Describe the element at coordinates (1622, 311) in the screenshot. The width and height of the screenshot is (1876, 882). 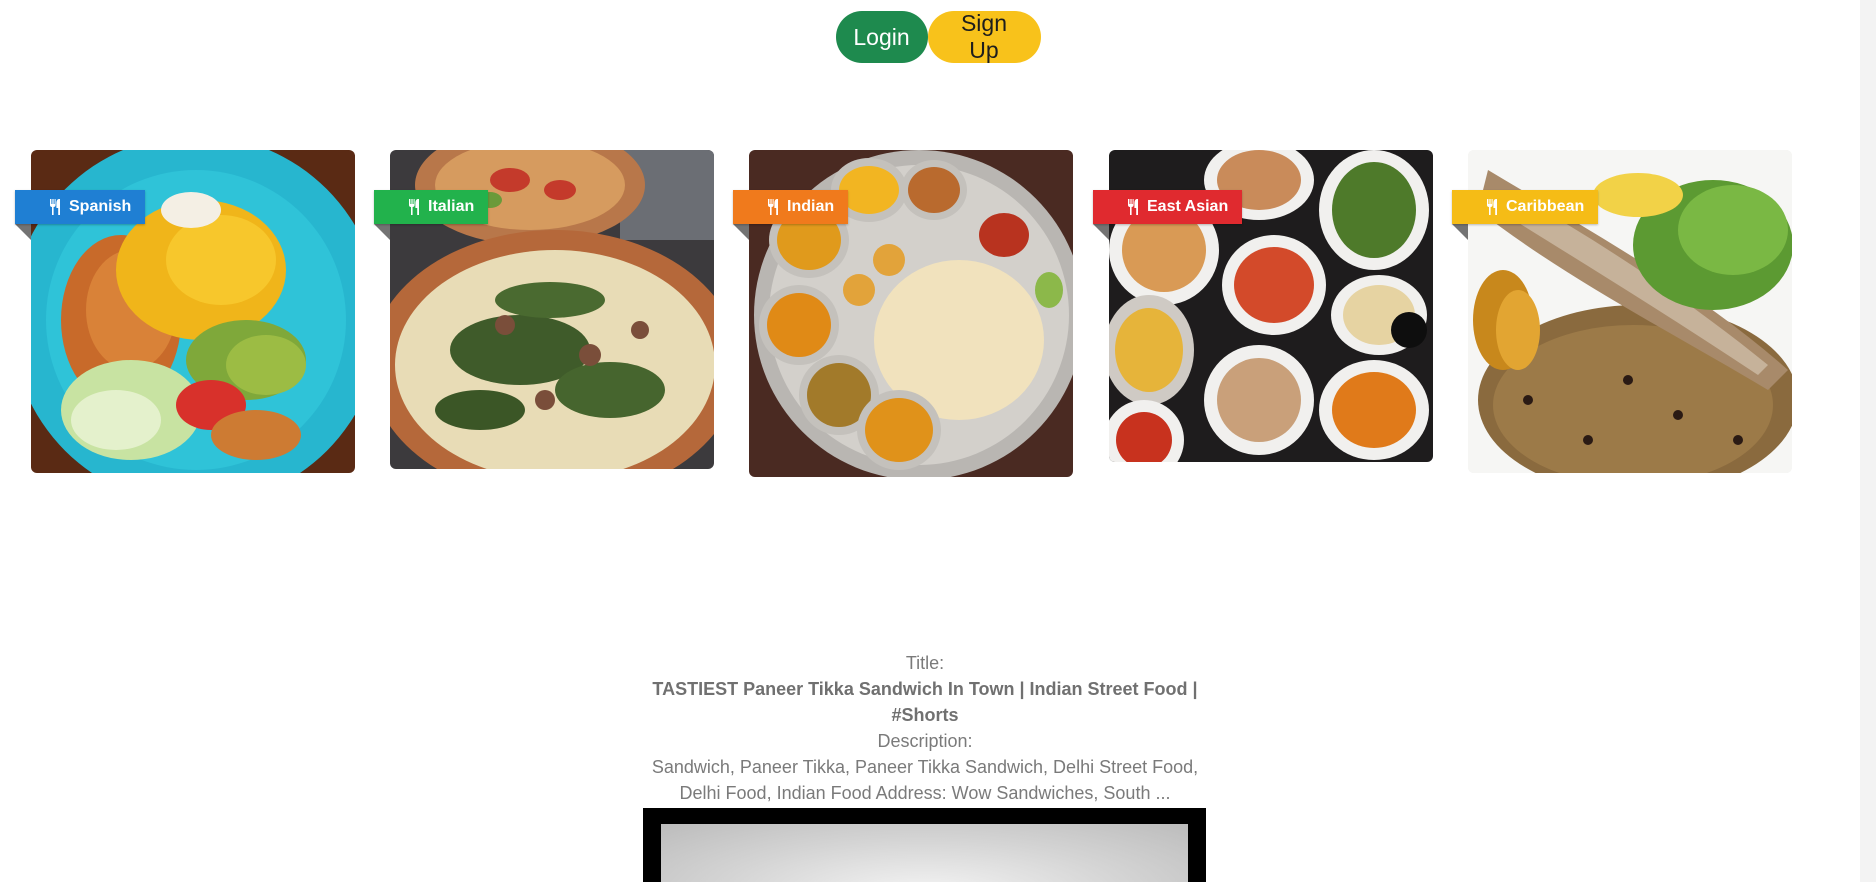
I see `category-card-caribbean: Caribbean` at that location.